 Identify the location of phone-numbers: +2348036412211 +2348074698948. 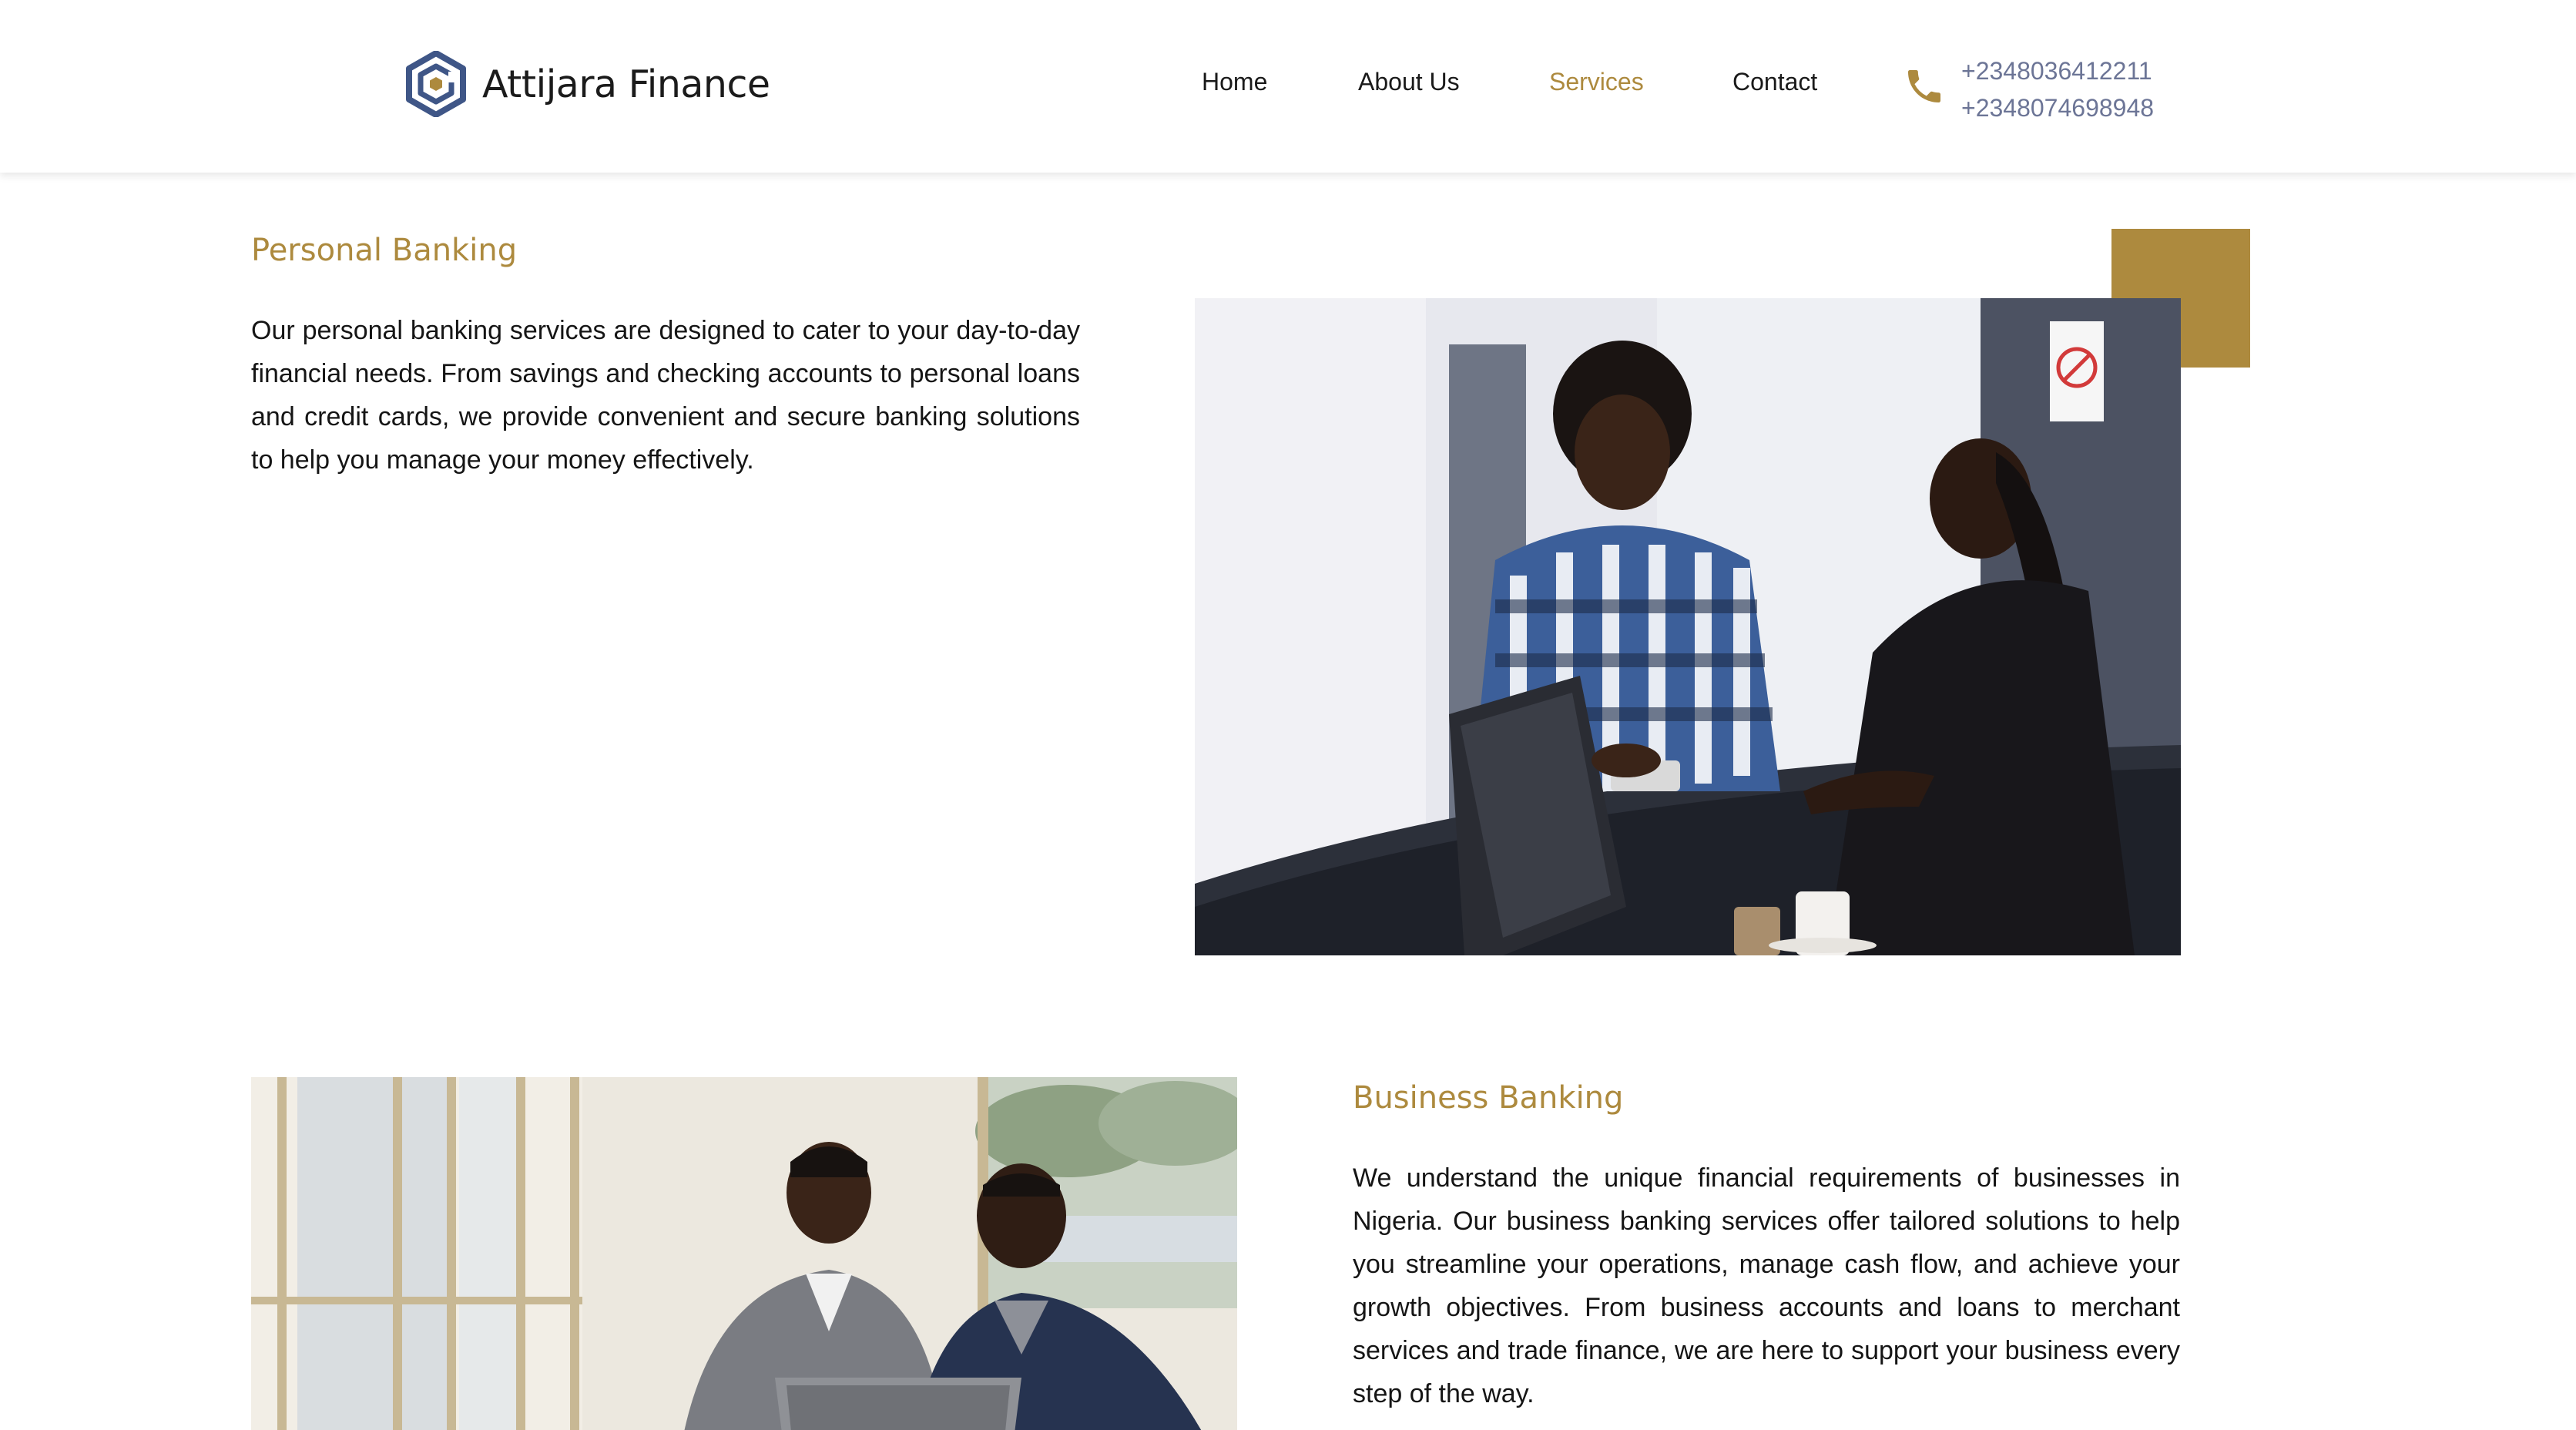
(2057, 89).